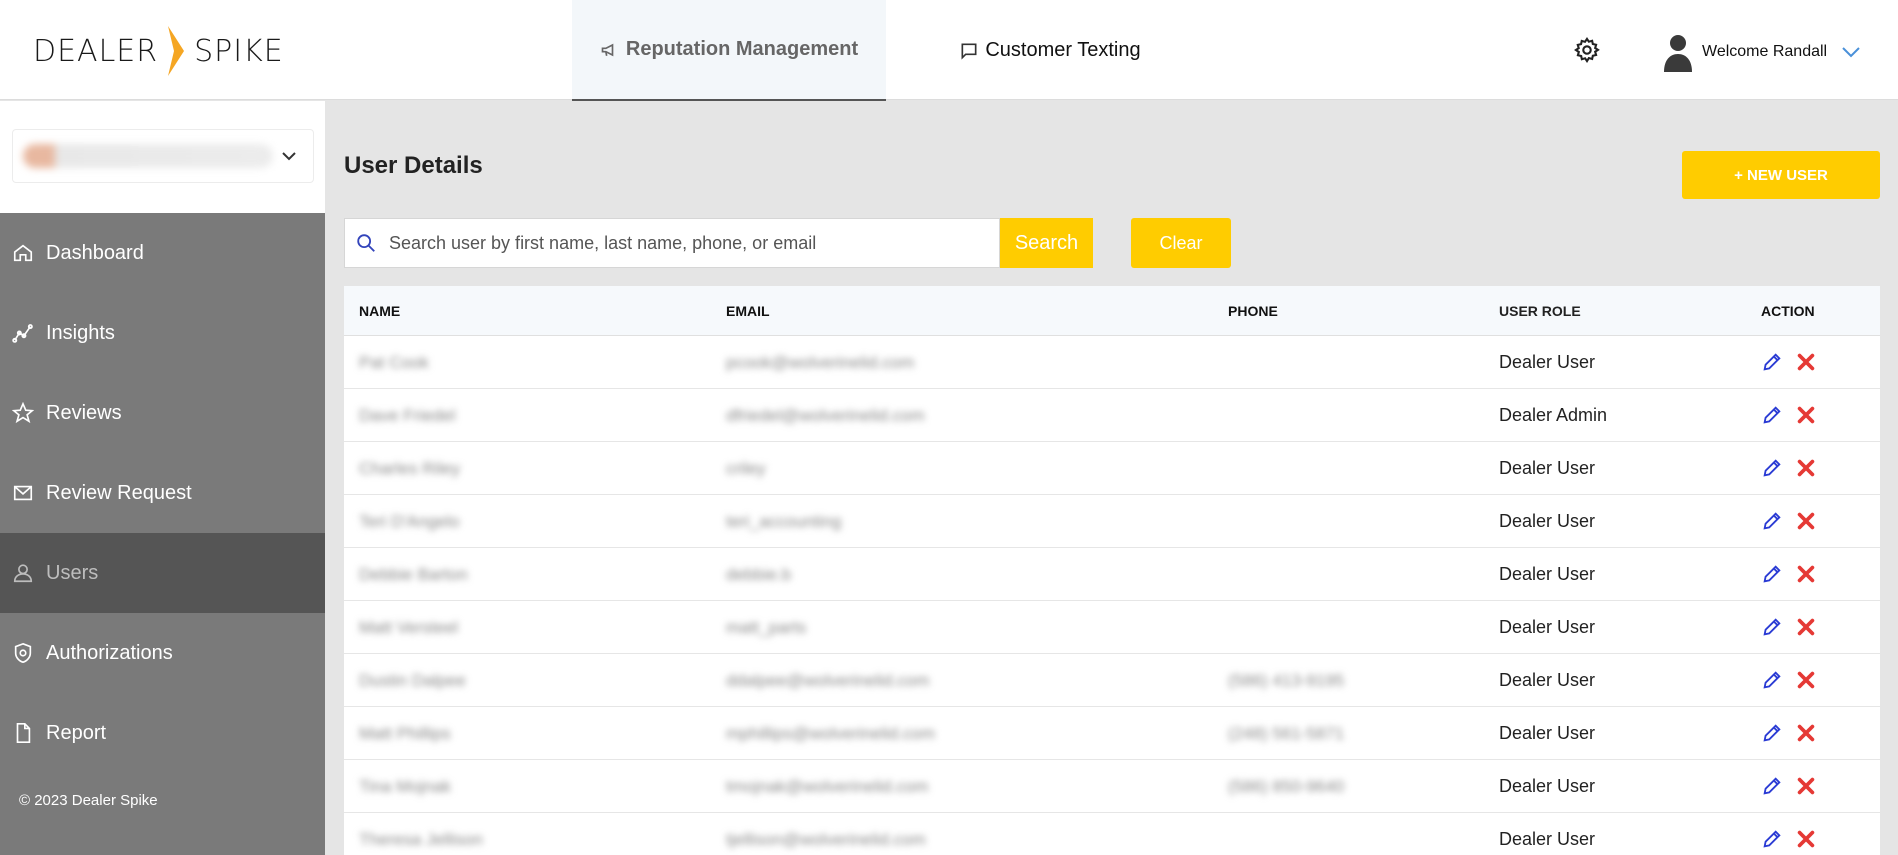 This screenshot has height=855, width=1898. I want to click on column-header-user-role: USER ROLE, so click(1622, 311).